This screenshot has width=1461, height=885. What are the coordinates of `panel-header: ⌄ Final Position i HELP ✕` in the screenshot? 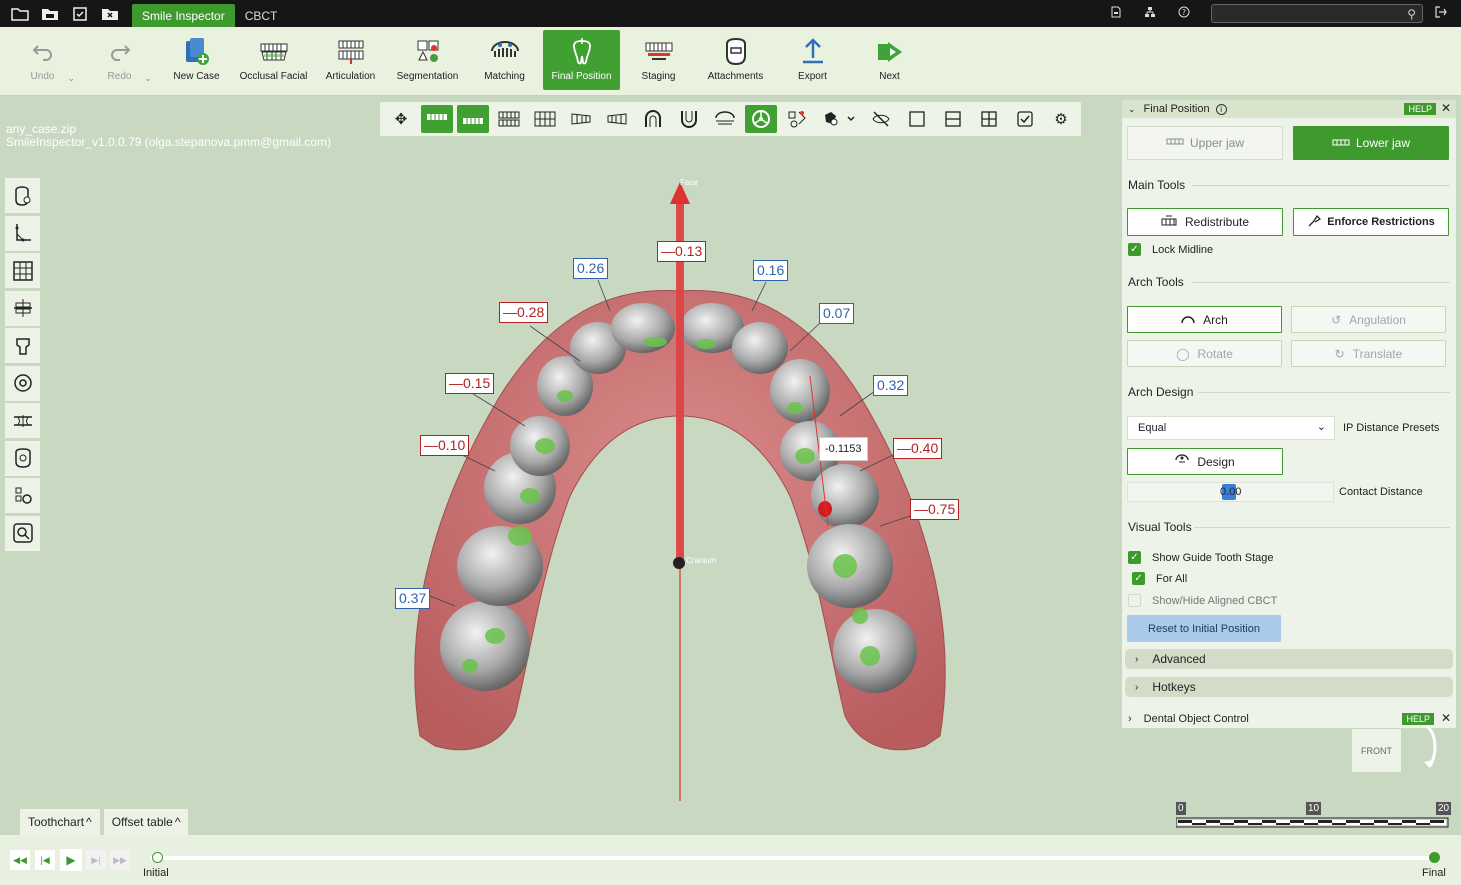 It's located at (1289, 109).